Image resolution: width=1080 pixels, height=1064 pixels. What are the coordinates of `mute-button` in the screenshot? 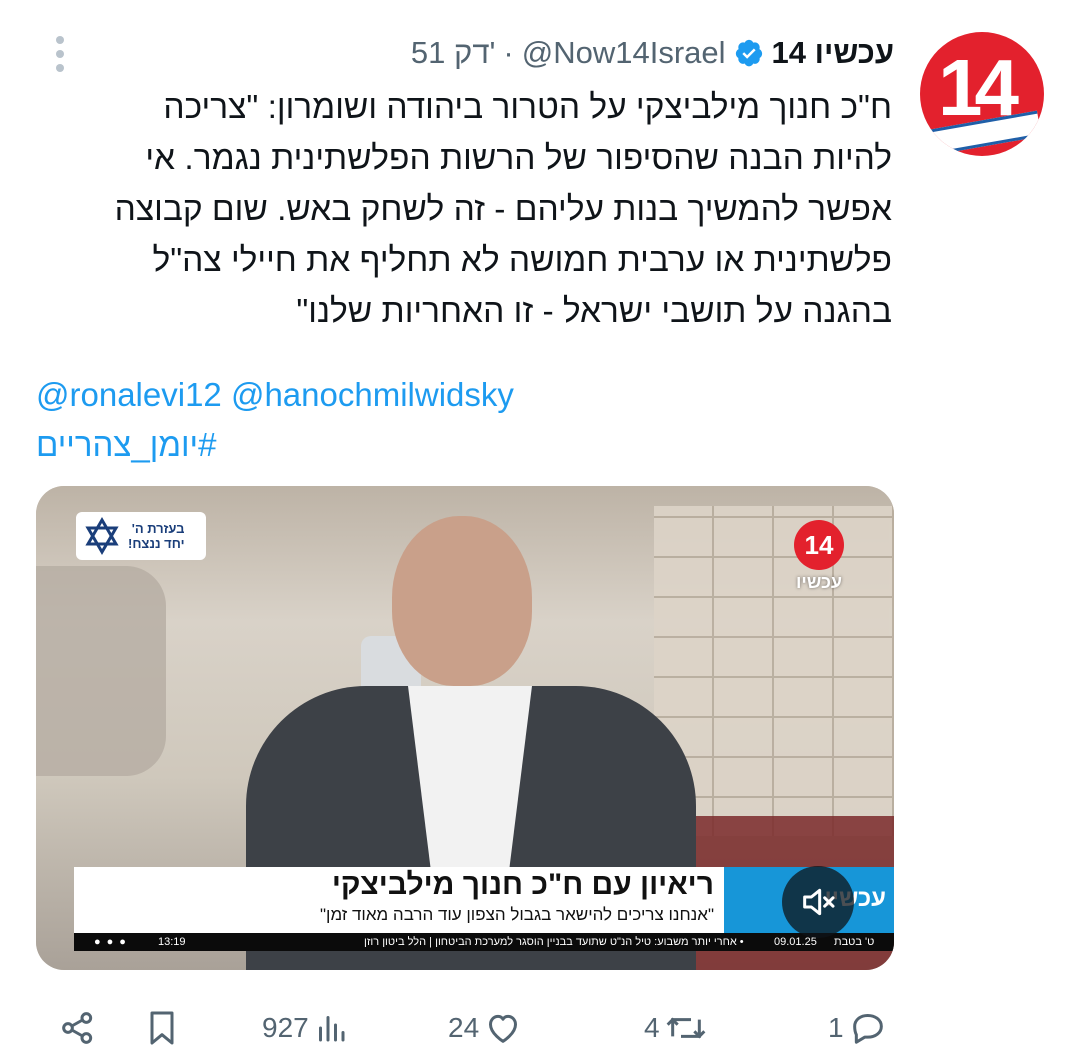 It's located at (818, 902).